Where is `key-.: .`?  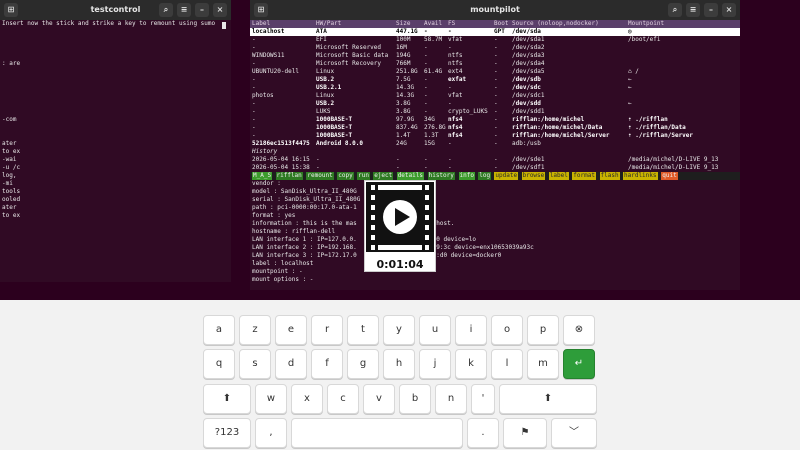
key-.: . is located at coordinates (483, 433).